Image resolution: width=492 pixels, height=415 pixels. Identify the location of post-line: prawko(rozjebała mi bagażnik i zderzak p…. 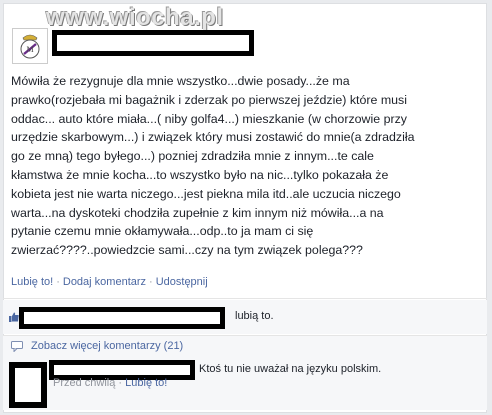
(209, 99).